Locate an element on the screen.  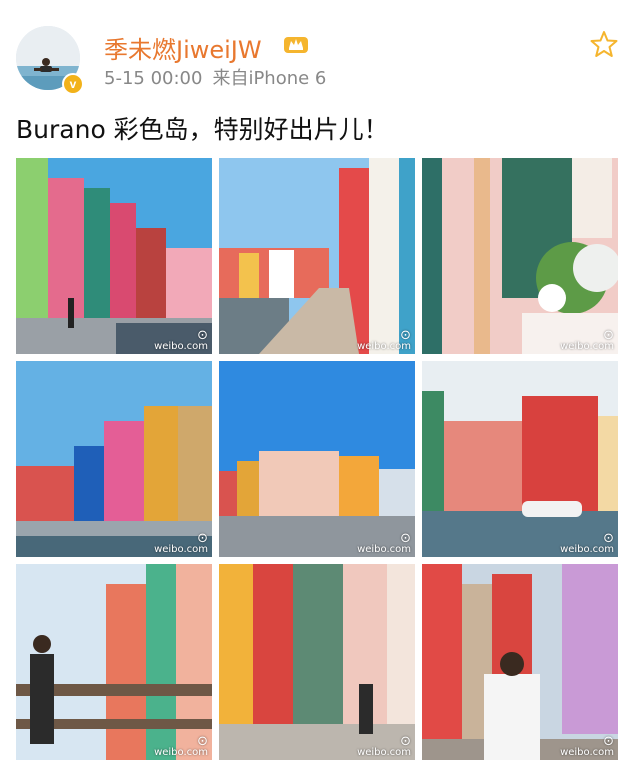
photo-tile-2: ⊙ weibo.com is located at coordinates (317, 256).